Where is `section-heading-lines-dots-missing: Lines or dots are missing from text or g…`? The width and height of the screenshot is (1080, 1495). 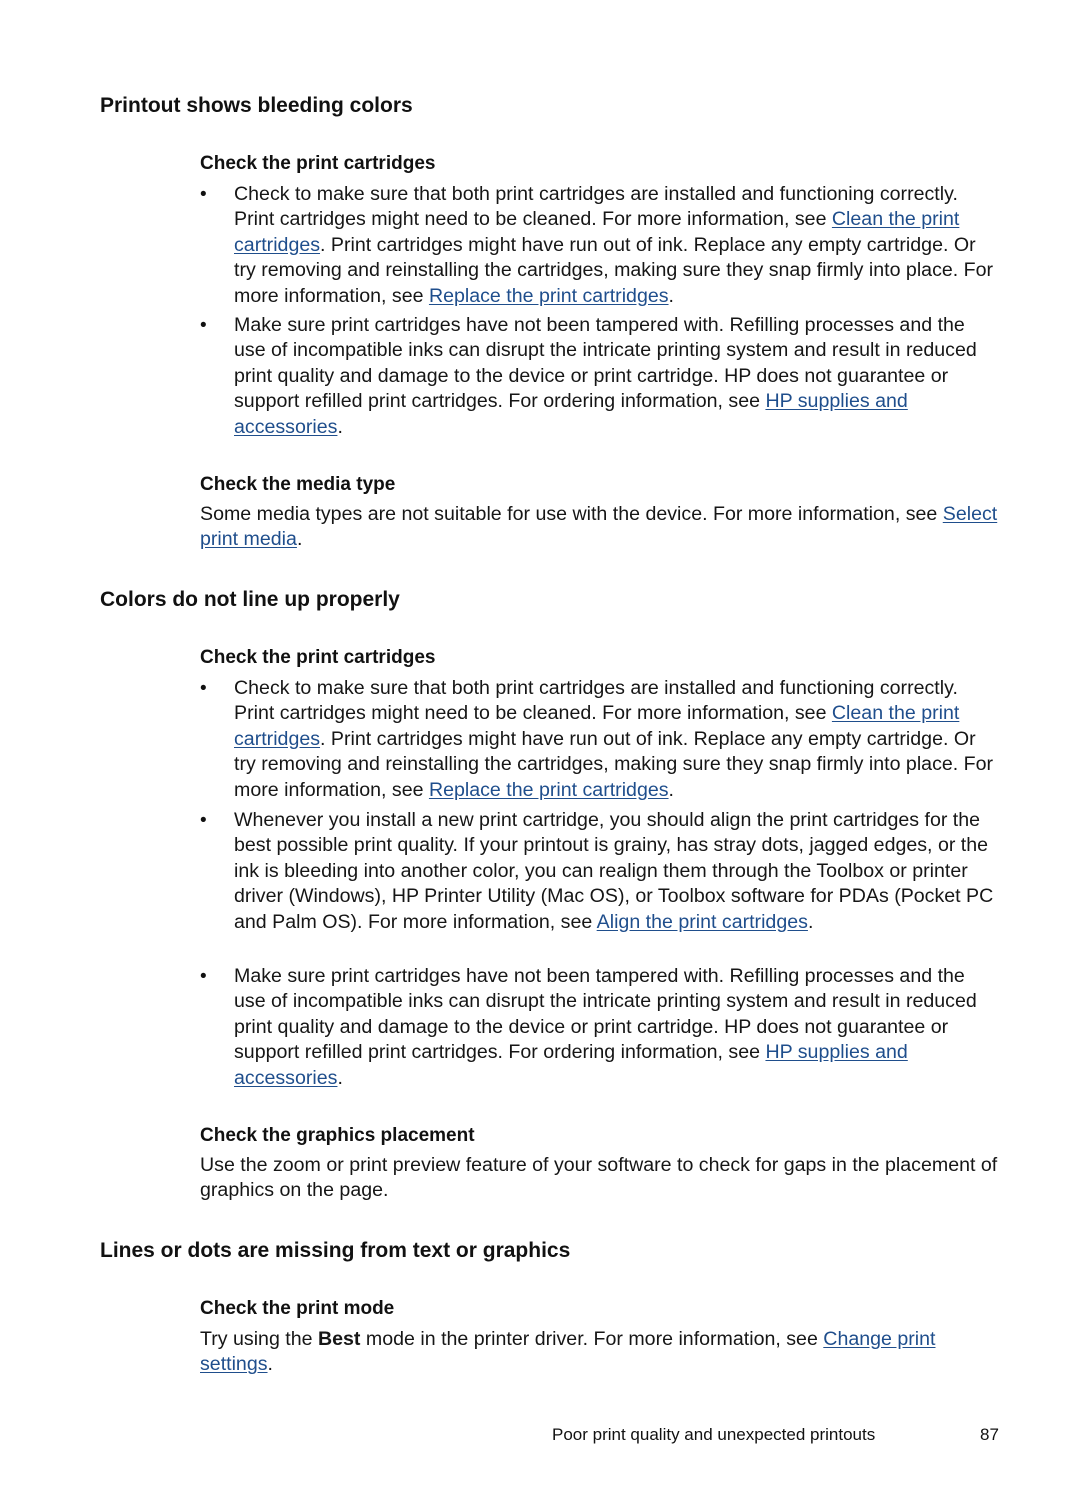
section-heading-lines-dots-missing: Lines or dots are missing from text or g… is located at coordinates (335, 1250).